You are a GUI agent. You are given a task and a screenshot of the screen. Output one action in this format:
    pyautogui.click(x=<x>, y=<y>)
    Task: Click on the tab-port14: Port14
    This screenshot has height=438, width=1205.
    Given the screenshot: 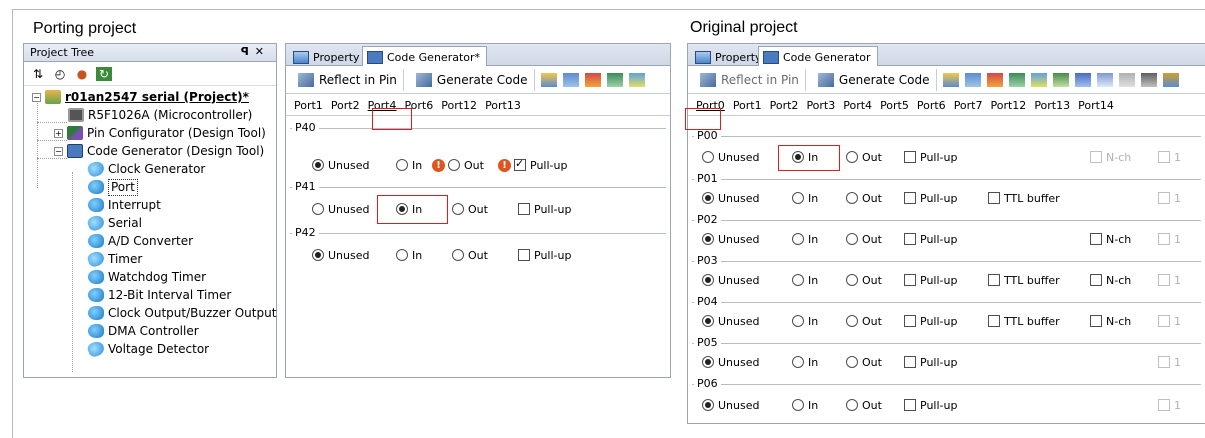 What is the action you would take?
    pyautogui.click(x=1096, y=107)
    